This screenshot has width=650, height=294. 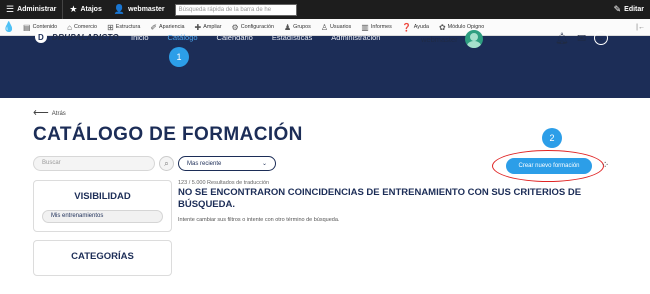 I want to click on site-logo: D DRUPALADICTO, so click(x=77, y=37).